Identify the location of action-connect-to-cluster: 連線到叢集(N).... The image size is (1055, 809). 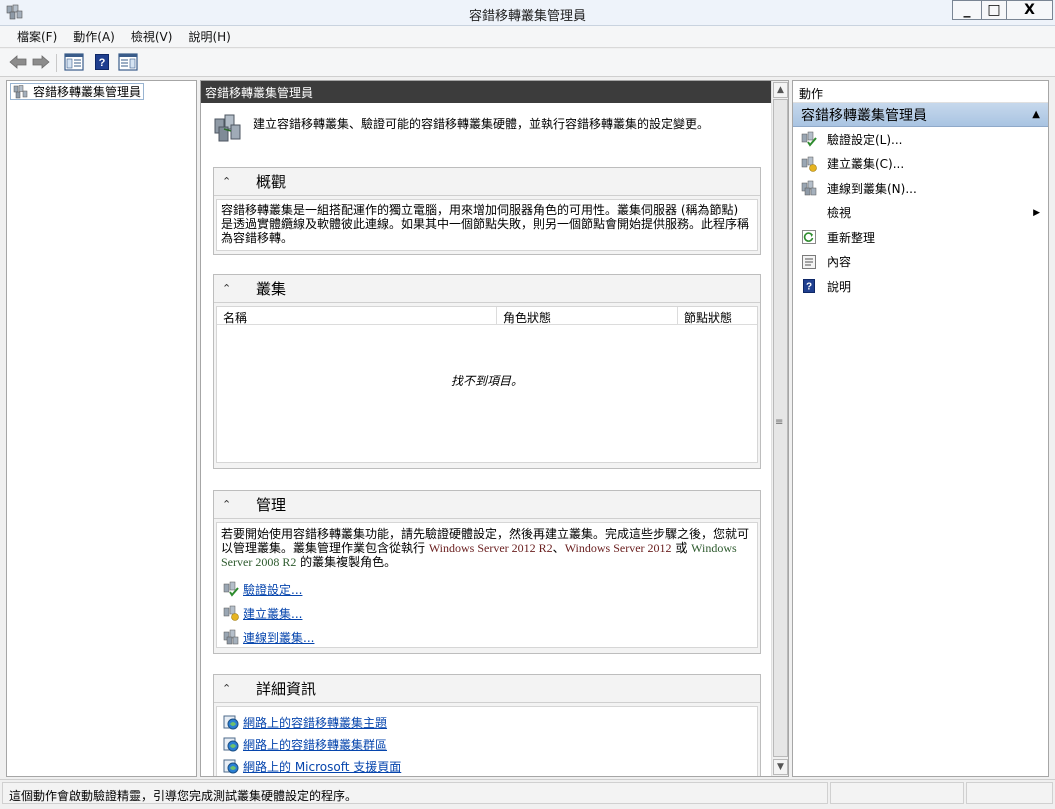
(920, 188).